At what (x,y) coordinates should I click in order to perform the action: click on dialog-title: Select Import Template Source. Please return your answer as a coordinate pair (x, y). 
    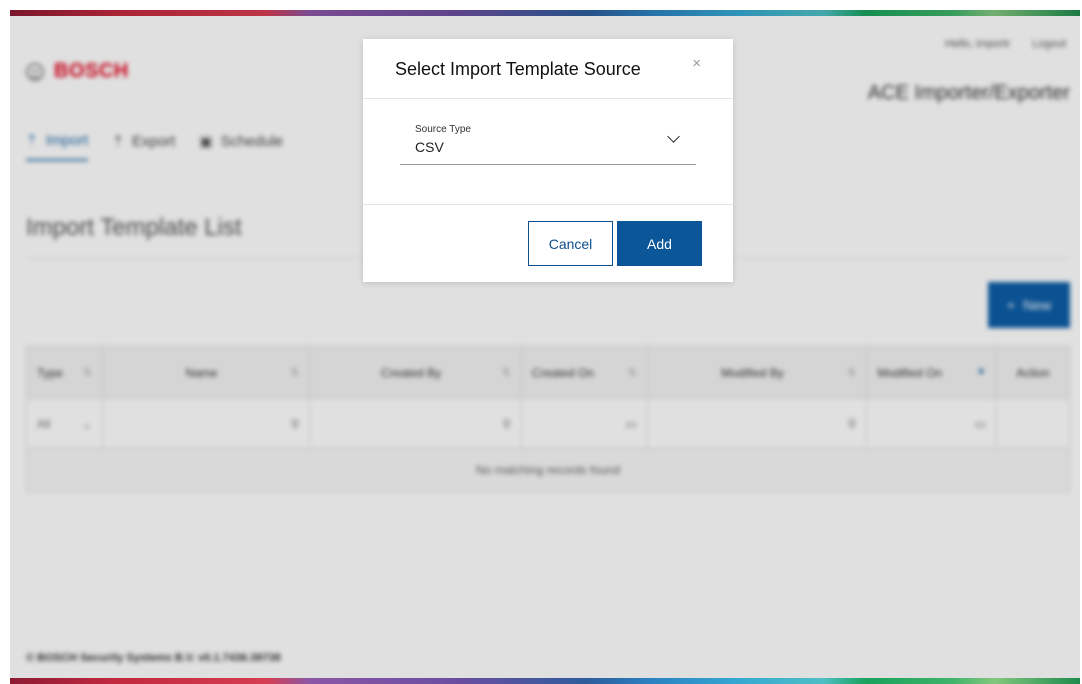
    Looking at the image, I should click on (518, 69).